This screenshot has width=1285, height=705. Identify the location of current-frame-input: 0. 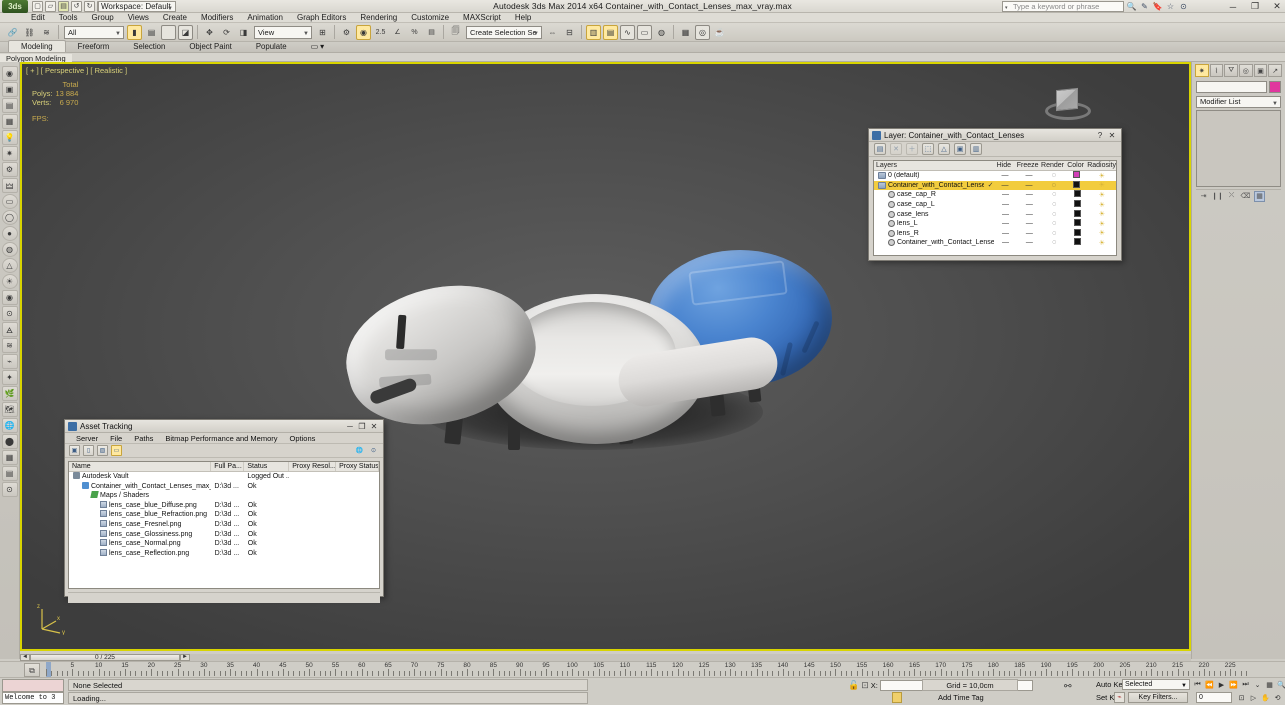
(1214, 697).